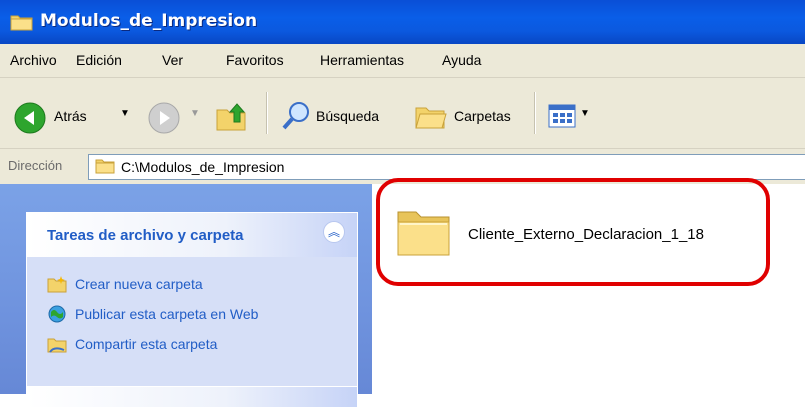  I want to click on tasks-panel-header: Tareas de archivo y carpeta ︽, so click(192, 235).